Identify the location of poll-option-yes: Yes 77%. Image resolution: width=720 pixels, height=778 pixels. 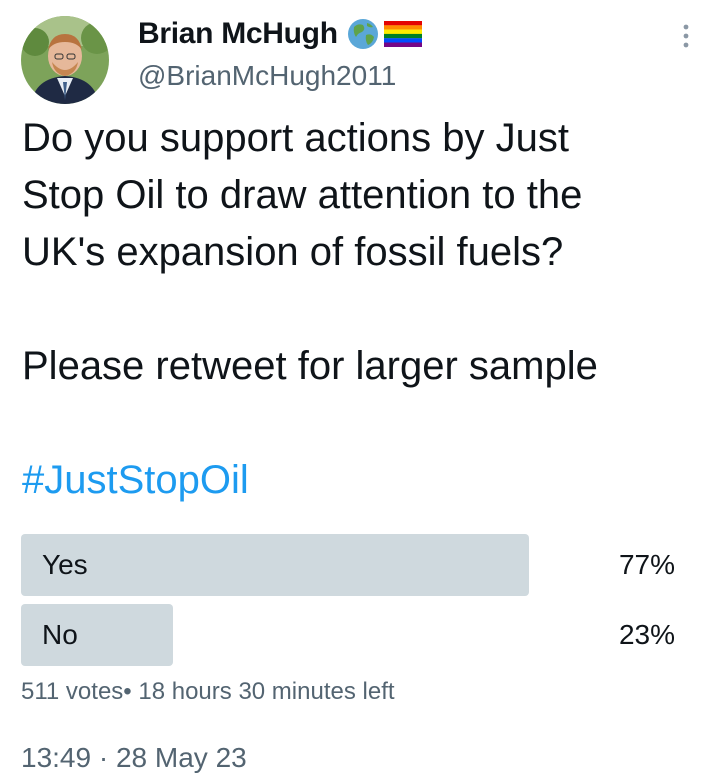
(351, 565).